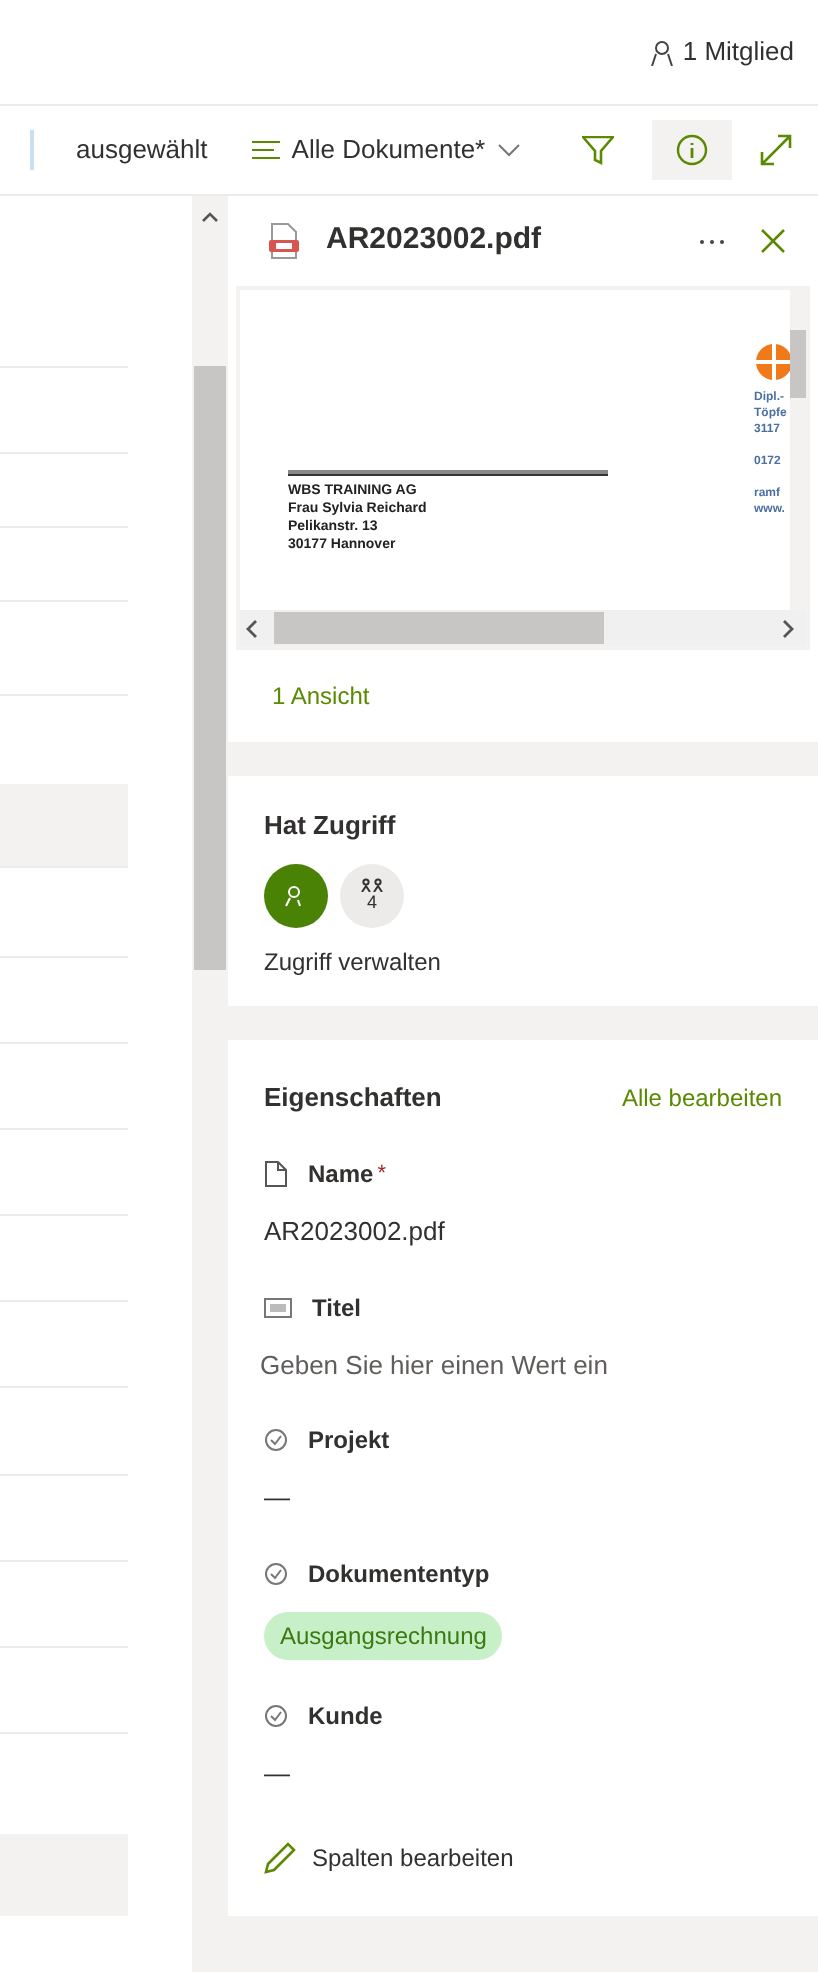  What do you see at coordinates (252, 628) in the screenshot?
I see `scroll-left-icon` at bounding box center [252, 628].